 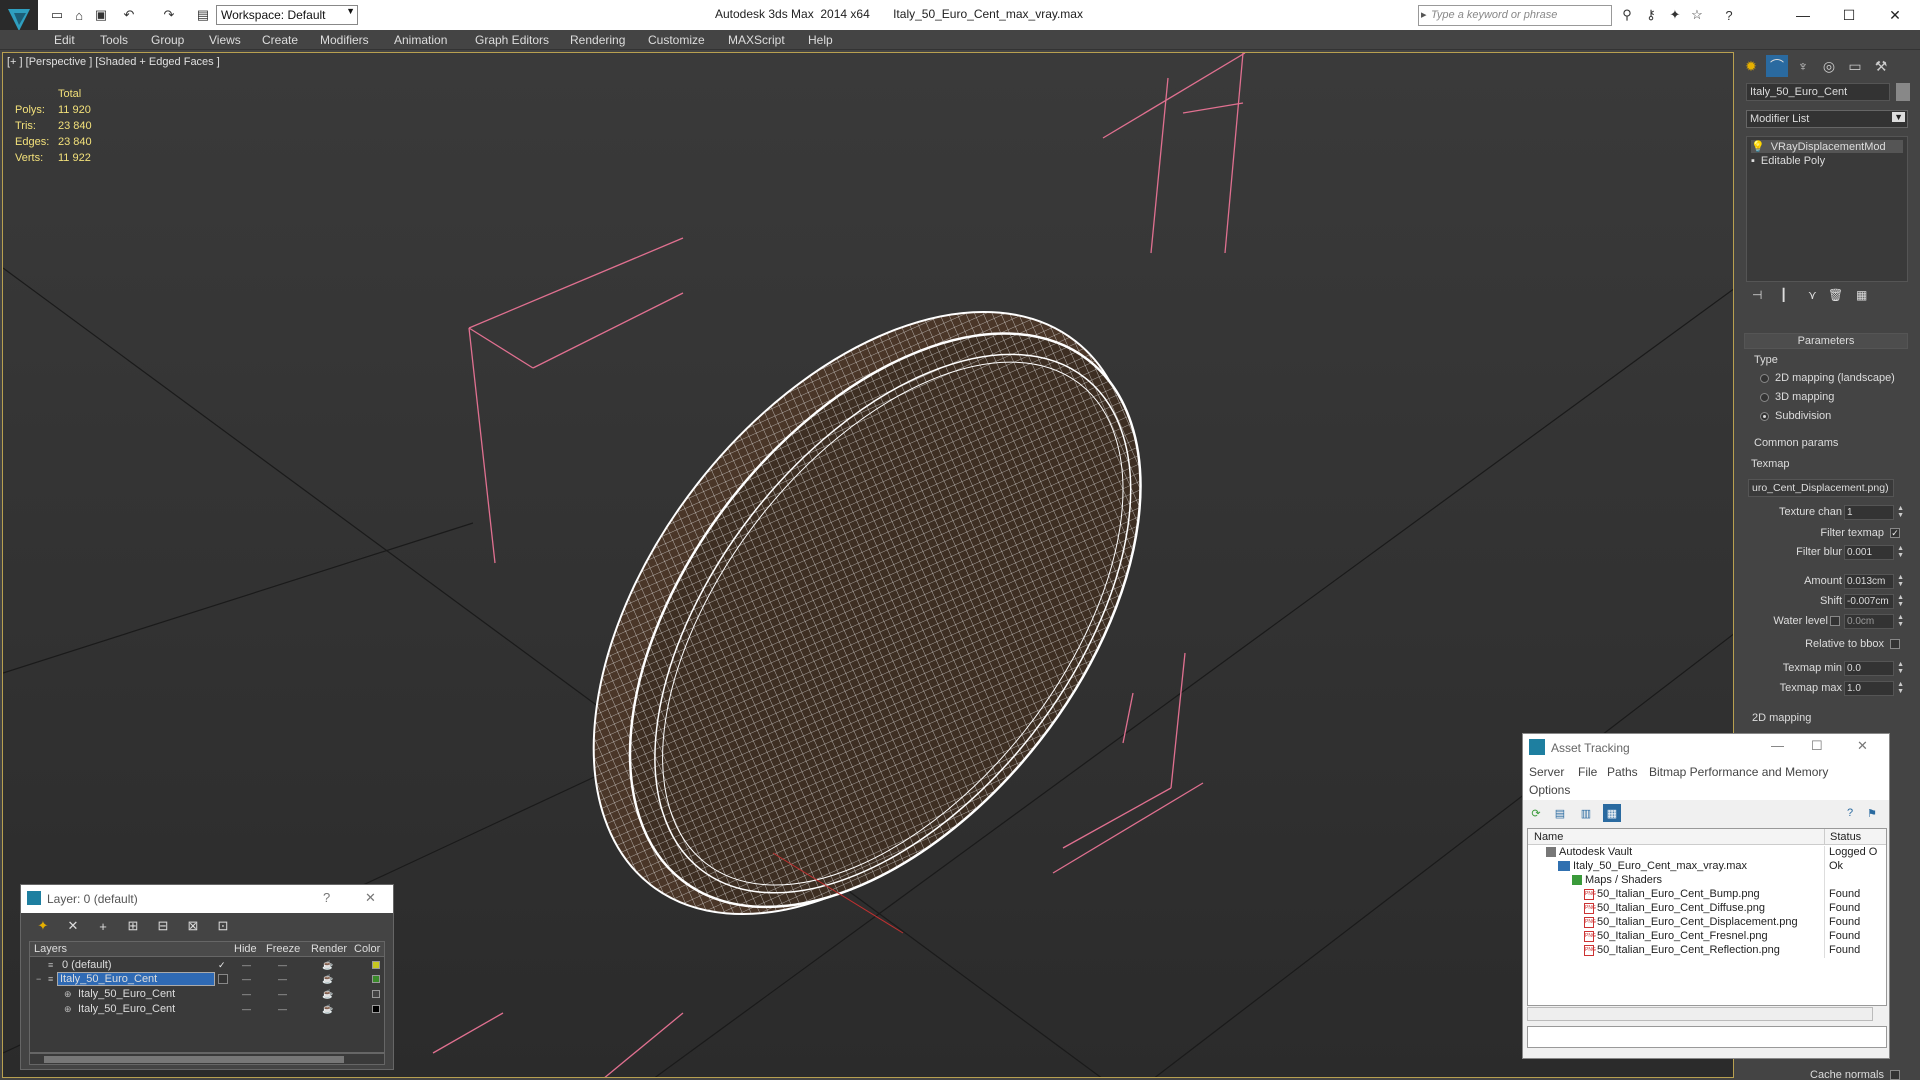 I want to click on table-view-icon: ▦, so click(x=1612, y=813).